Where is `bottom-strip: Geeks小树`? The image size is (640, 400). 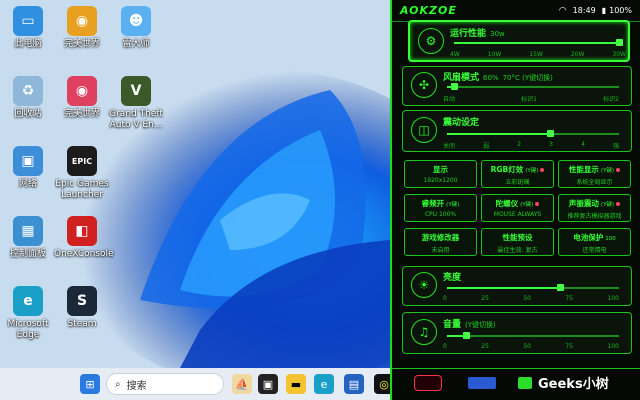 bottom-strip: Geeks小树 is located at coordinates (516, 384).